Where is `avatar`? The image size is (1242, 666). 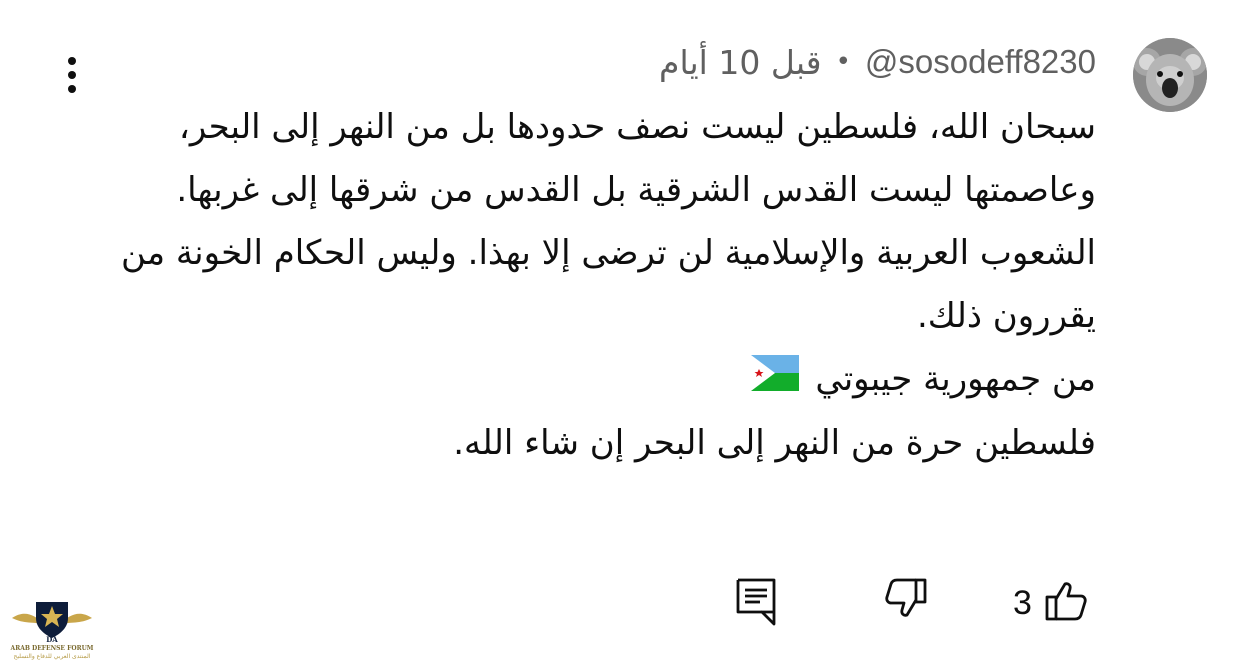
avatar is located at coordinates (1170, 75).